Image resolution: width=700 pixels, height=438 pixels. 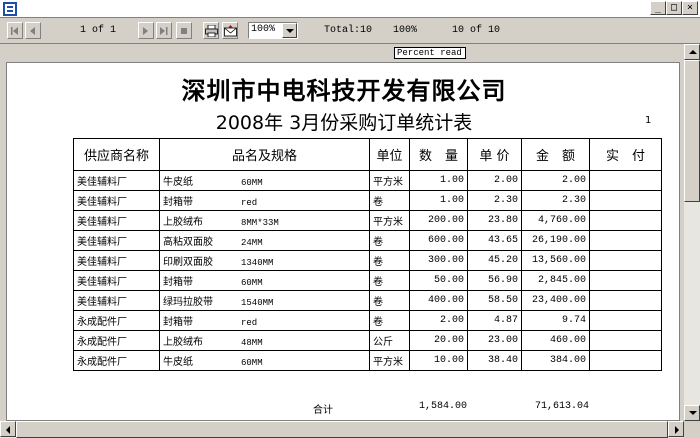 What do you see at coordinates (230, 30) in the screenshot?
I see `export-button` at bounding box center [230, 30].